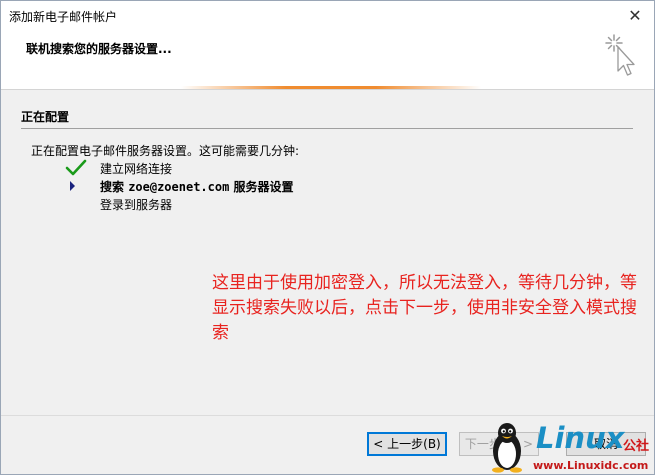 This screenshot has width=655, height=475. What do you see at coordinates (63, 17) in the screenshot?
I see `window-title: 添加新电子邮件帐户` at bounding box center [63, 17].